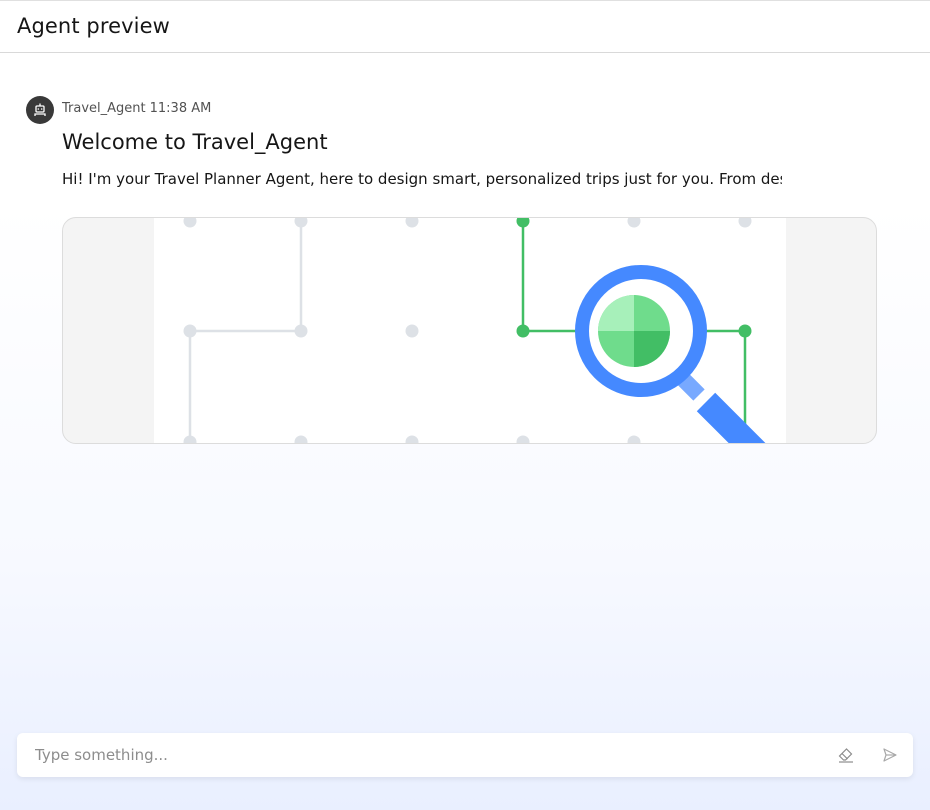 The width and height of the screenshot is (930, 810). Describe the element at coordinates (180, 108) in the screenshot. I see `message-time: 11:38 AM` at that location.